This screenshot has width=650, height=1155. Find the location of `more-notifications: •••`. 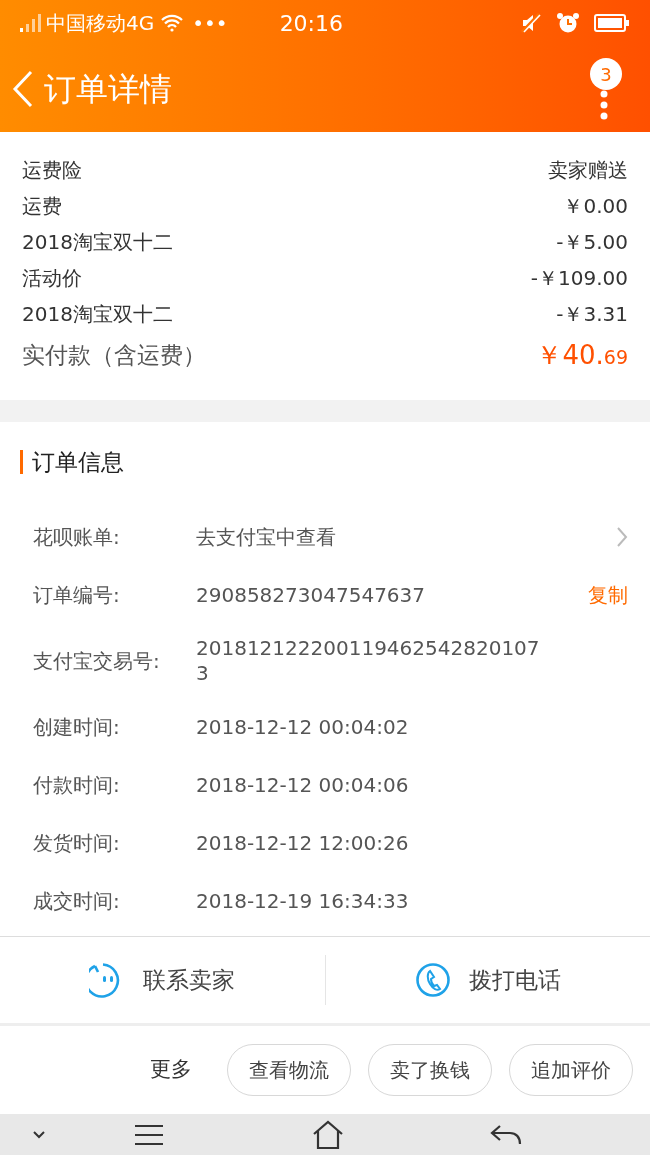

more-notifications: ••• is located at coordinates (210, 23).